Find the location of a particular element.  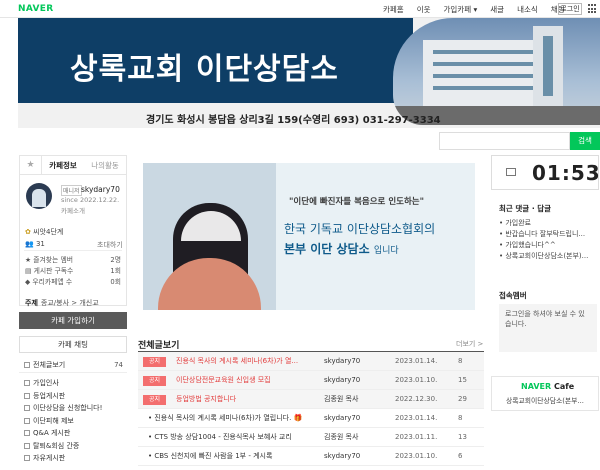

post-views: 13 is located at coordinates (462, 437).